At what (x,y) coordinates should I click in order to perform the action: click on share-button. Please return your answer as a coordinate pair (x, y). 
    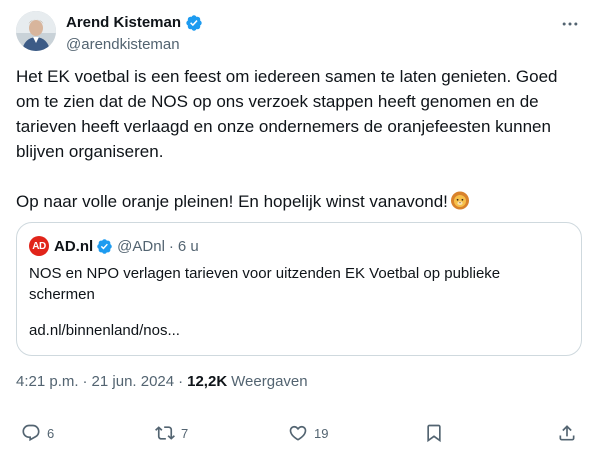
    Looking at the image, I should click on (567, 433).